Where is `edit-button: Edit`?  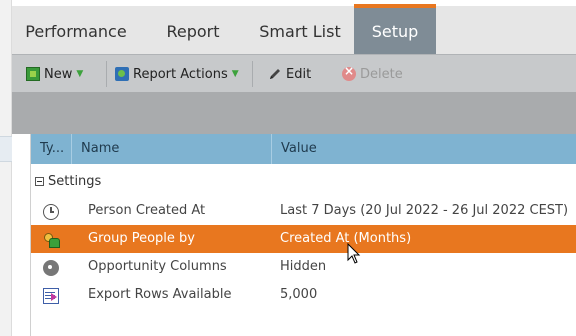 edit-button: Edit is located at coordinates (289, 74).